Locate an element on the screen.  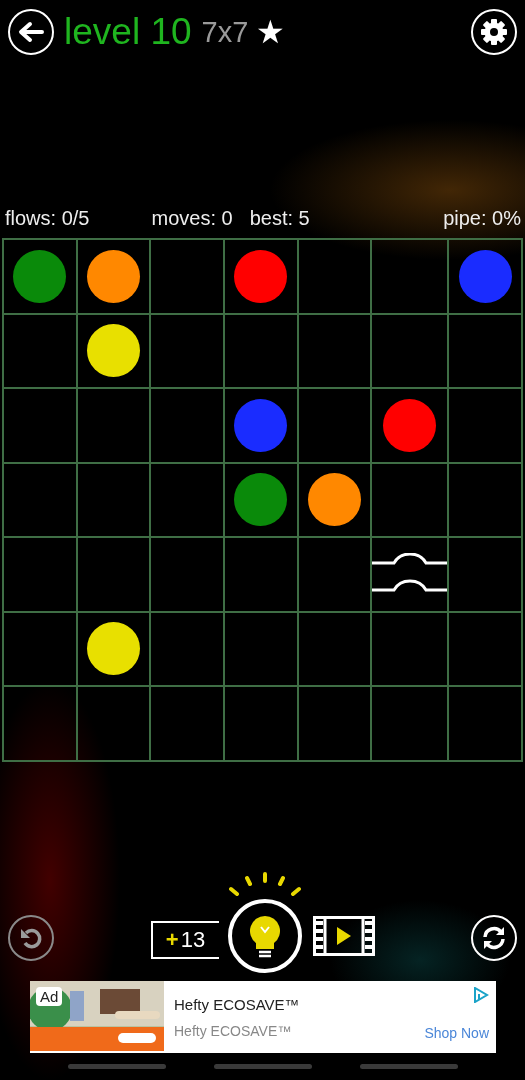
grid-size: 7x7 is located at coordinates (225, 32).